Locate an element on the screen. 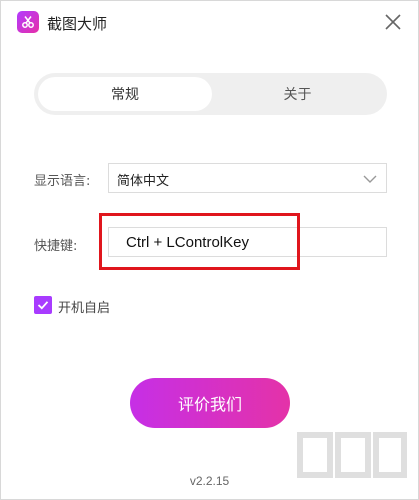  title-bar: 截图大师 is located at coordinates (209, 23).